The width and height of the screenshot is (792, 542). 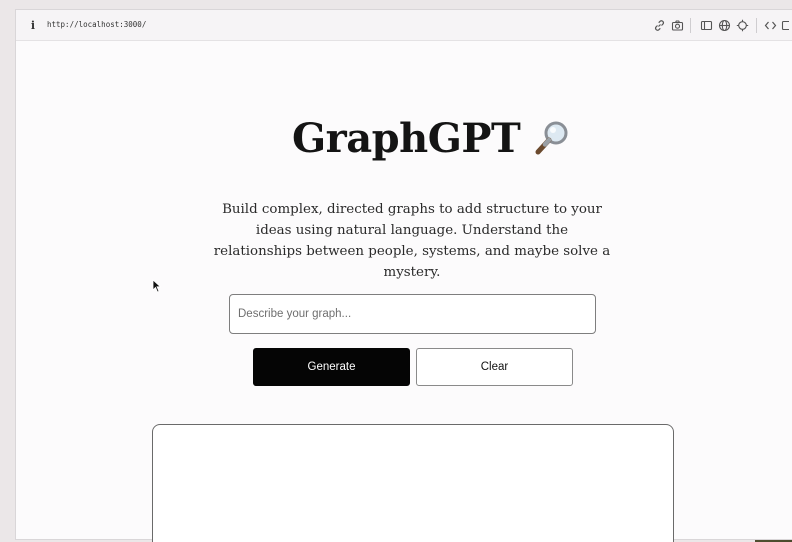 What do you see at coordinates (659, 25) in the screenshot?
I see `link-icon` at bounding box center [659, 25].